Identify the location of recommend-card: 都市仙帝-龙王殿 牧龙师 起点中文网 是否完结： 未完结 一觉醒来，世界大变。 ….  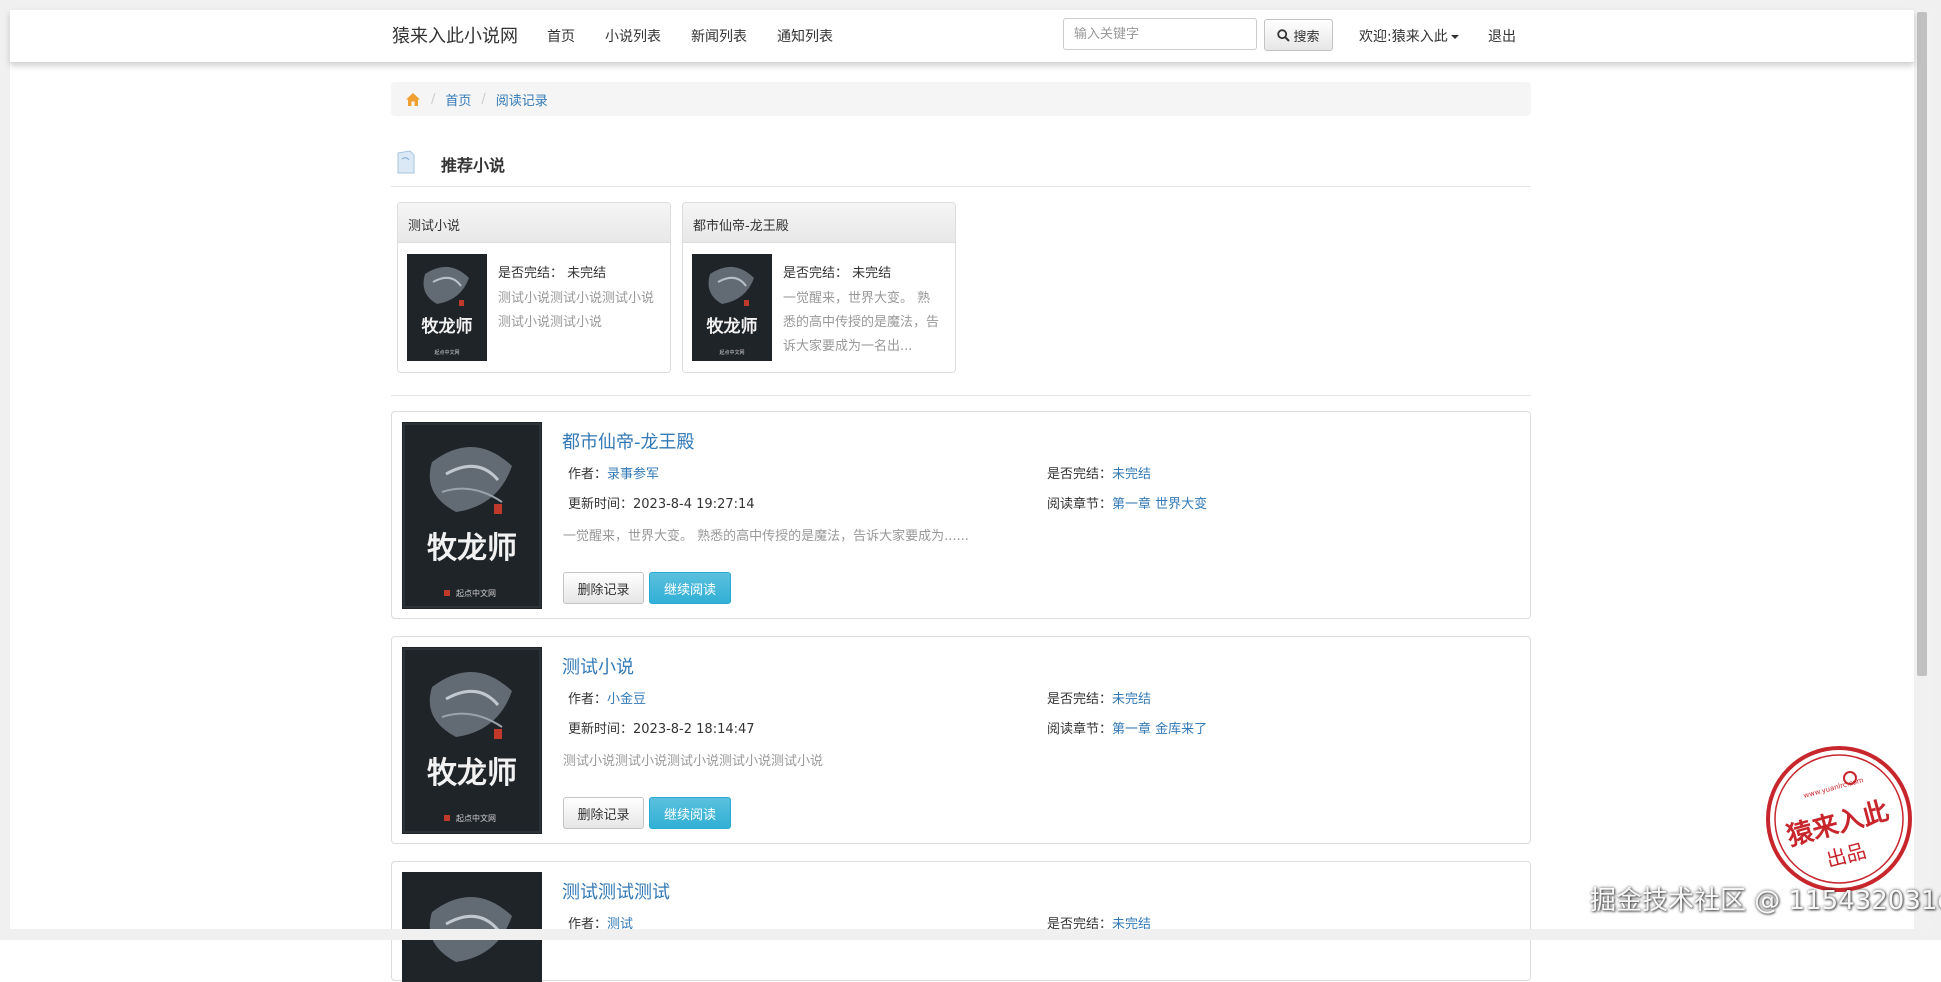
(819, 287).